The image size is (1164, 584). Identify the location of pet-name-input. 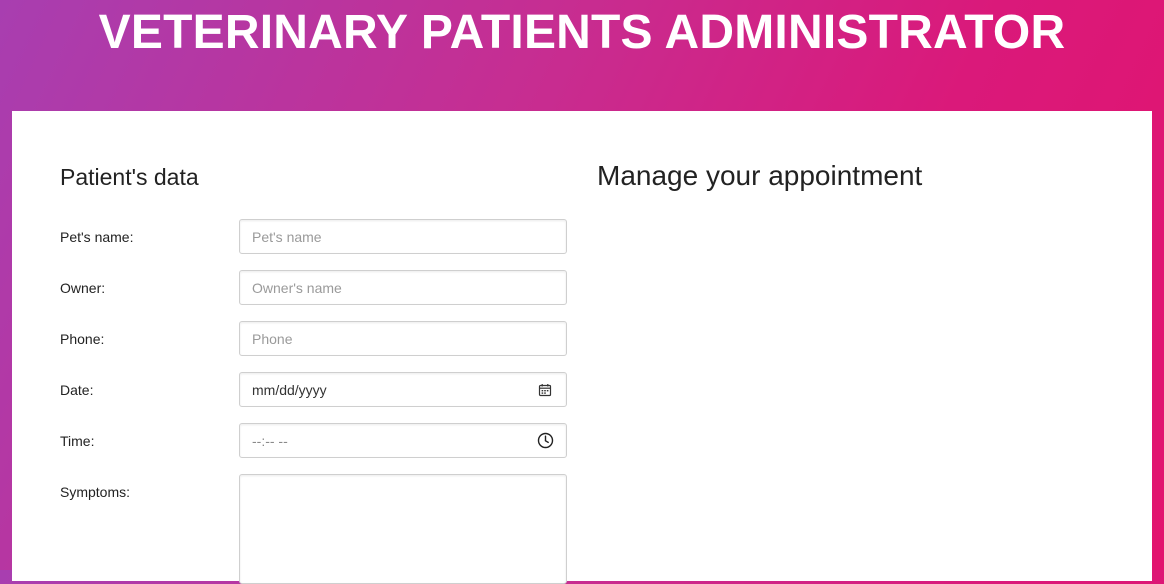
(403, 236).